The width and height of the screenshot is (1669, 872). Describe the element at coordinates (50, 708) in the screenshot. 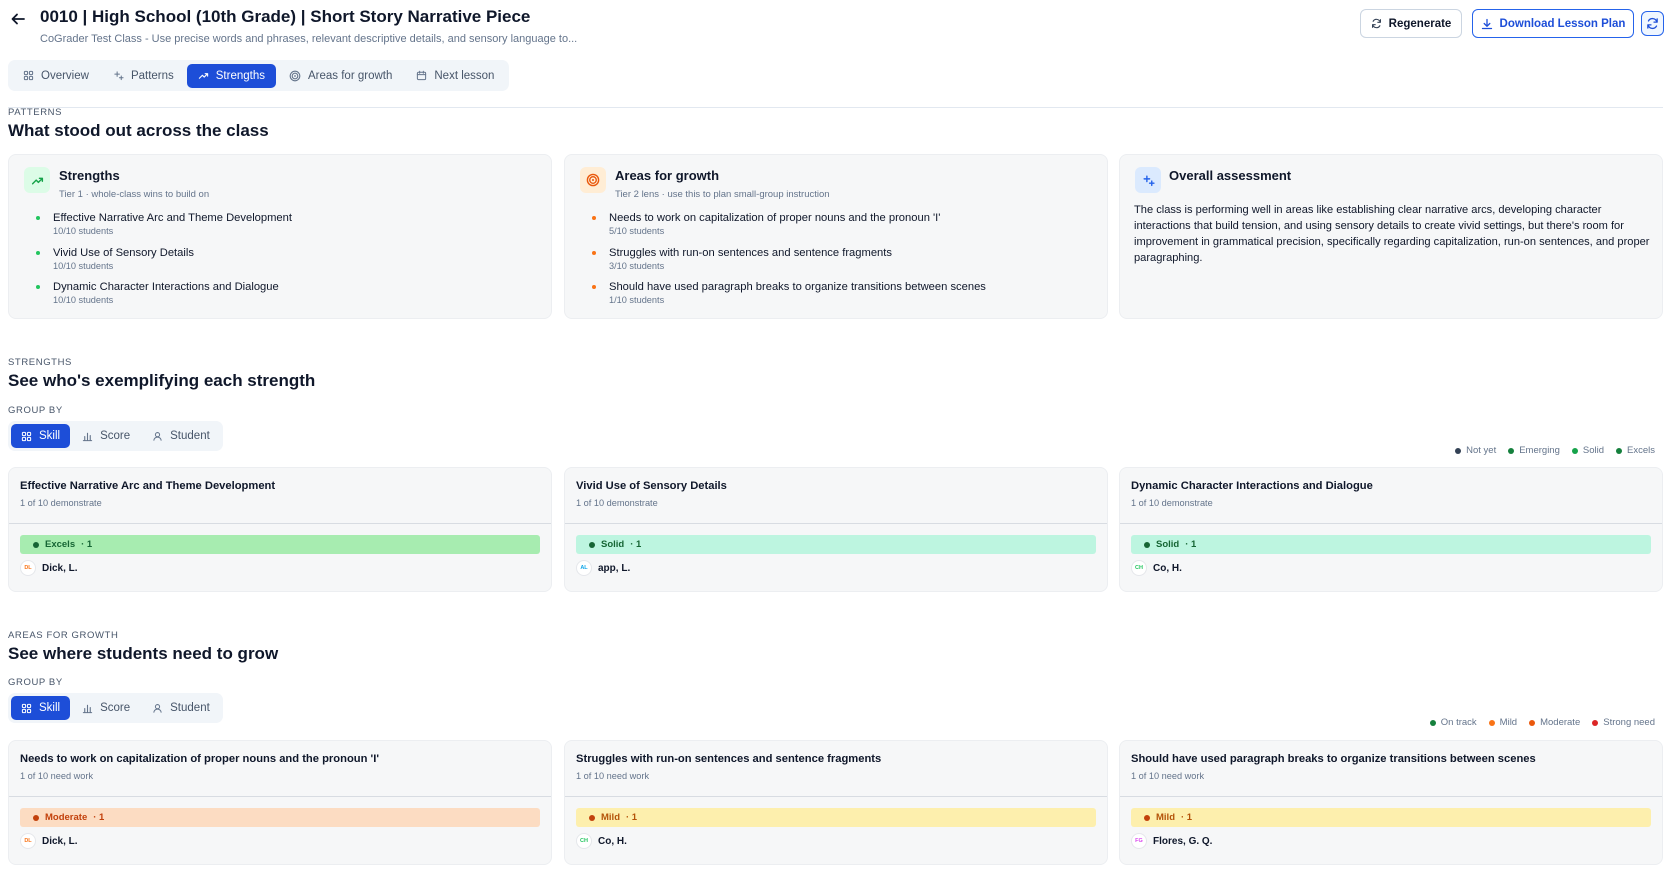

I see `option-label: Skill` at that location.